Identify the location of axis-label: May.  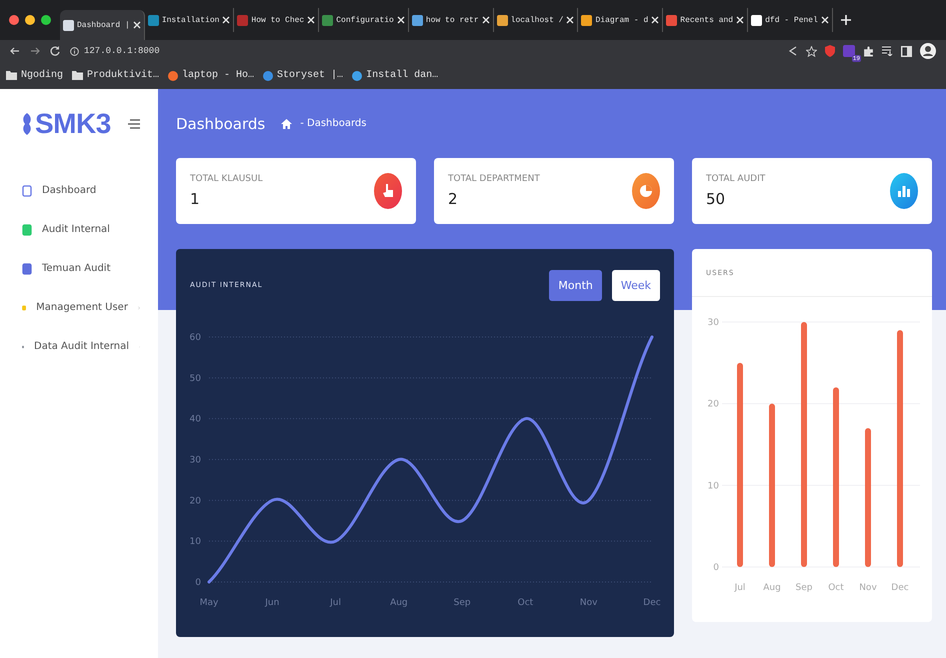
(209, 603).